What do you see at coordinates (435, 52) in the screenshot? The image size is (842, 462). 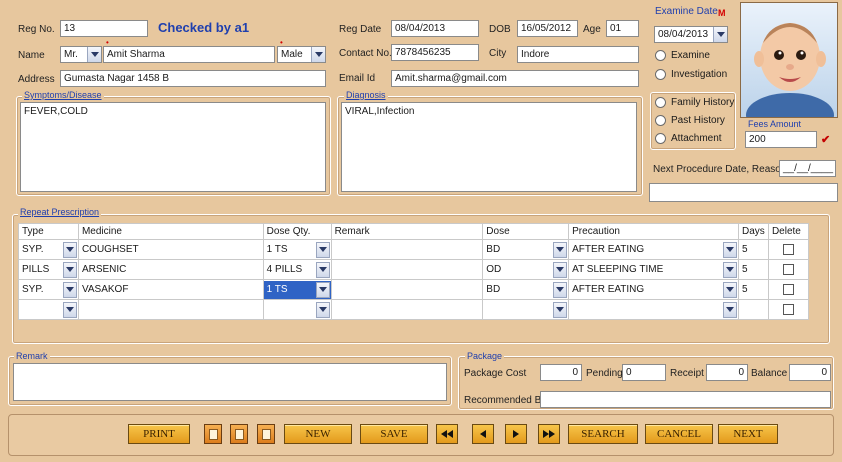 I see `contact-field: 7878456235` at bounding box center [435, 52].